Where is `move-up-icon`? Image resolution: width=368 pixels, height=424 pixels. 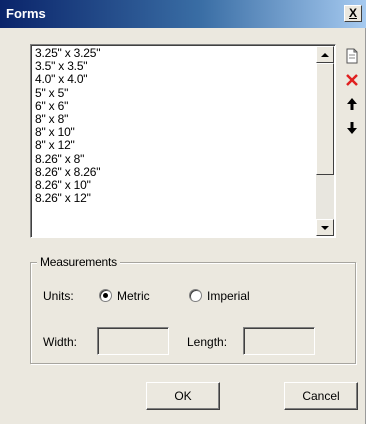 move-up-icon is located at coordinates (352, 104).